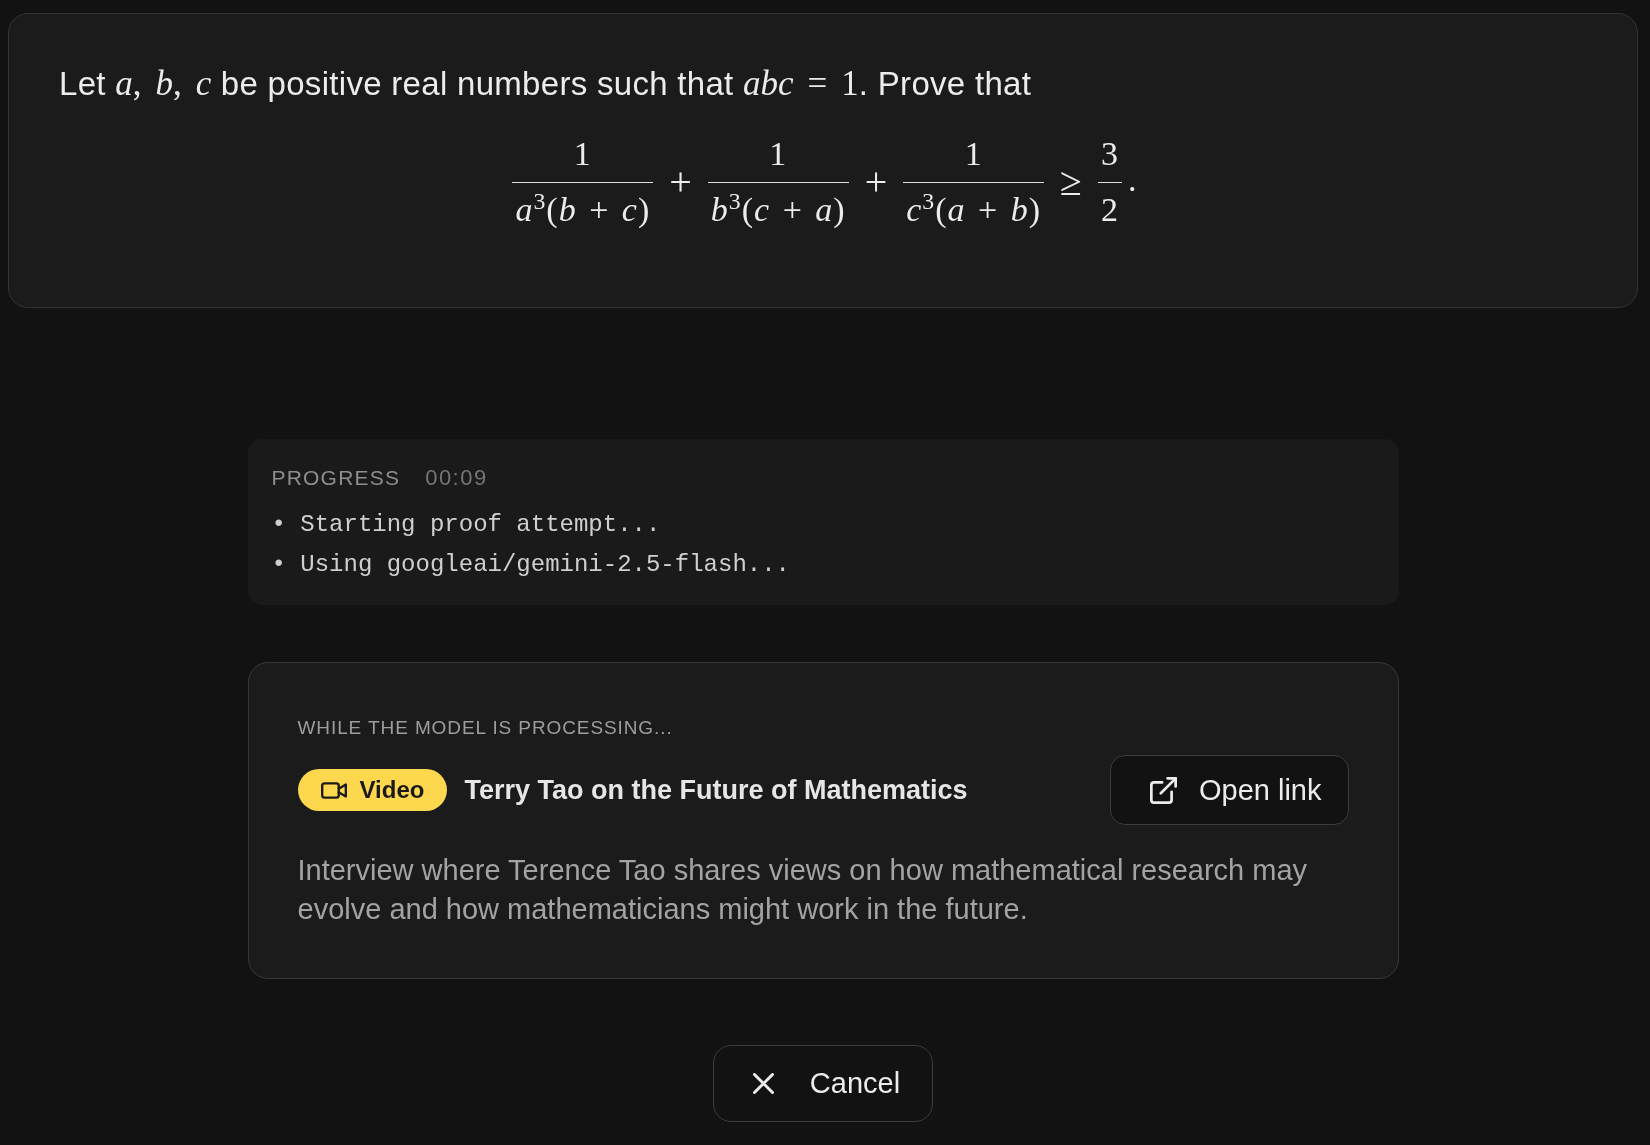 Image resolution: width=1650 pixels, height=1145 pixels. I want to click on progress-label: PROGRESS, so click(336, 478).